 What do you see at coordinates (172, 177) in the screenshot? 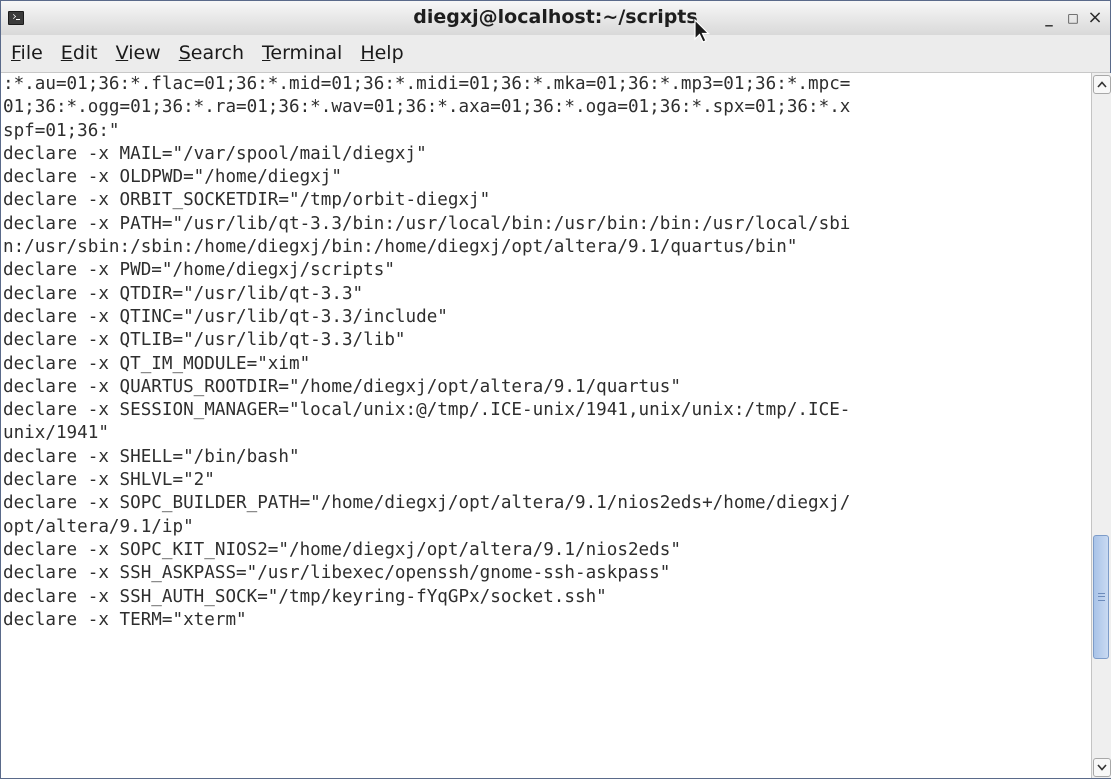
I see `terminal-line: declare -x OLDPWD="/home/diegxj"` at bounding box center [172, 177].